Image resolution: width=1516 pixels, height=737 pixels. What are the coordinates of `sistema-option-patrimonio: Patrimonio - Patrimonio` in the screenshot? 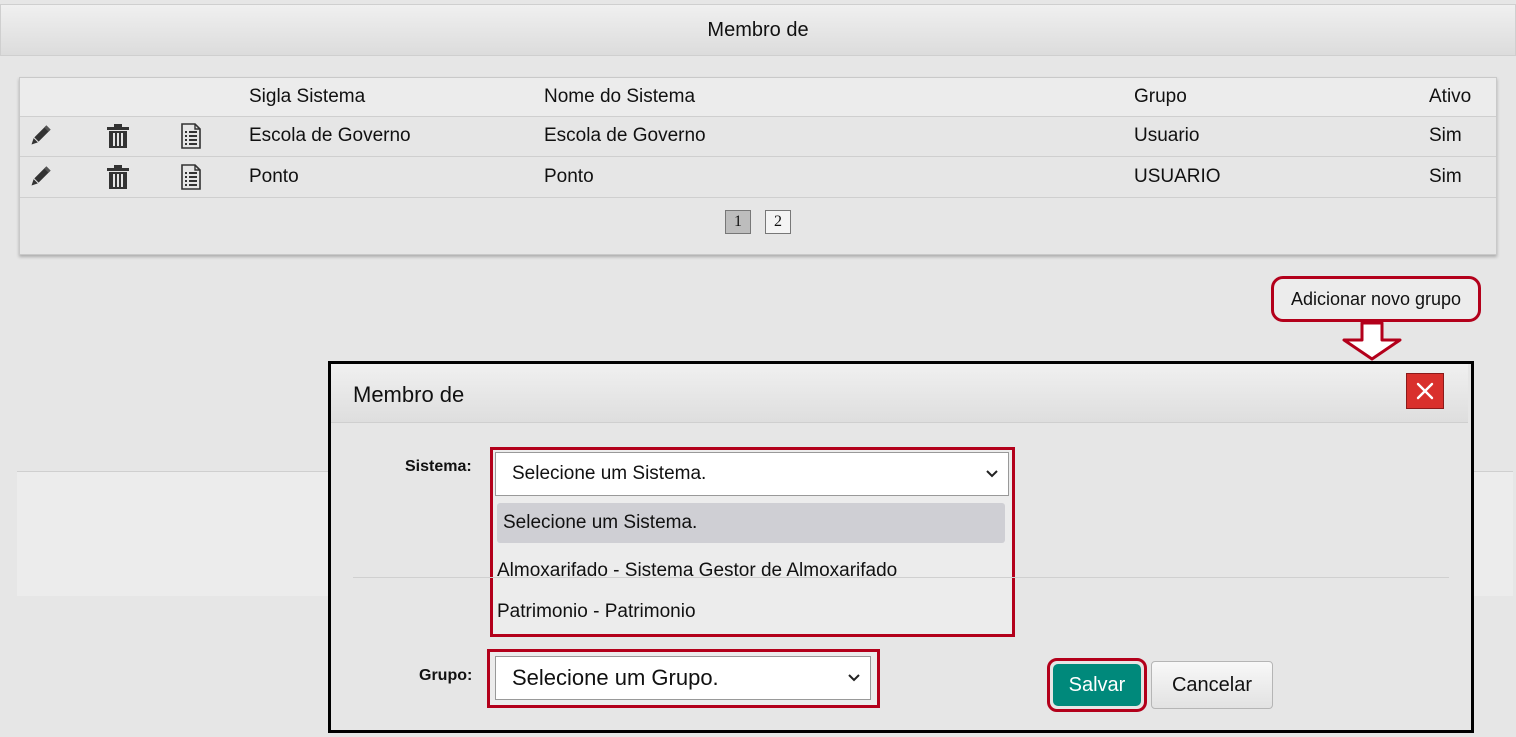 It's located at (596, 612).